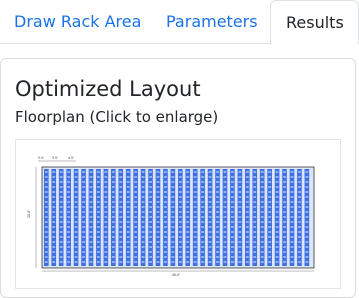 This screenshot has height=298, width=359. I want to click on tab-parameters: Parameters, so click(212, 22).